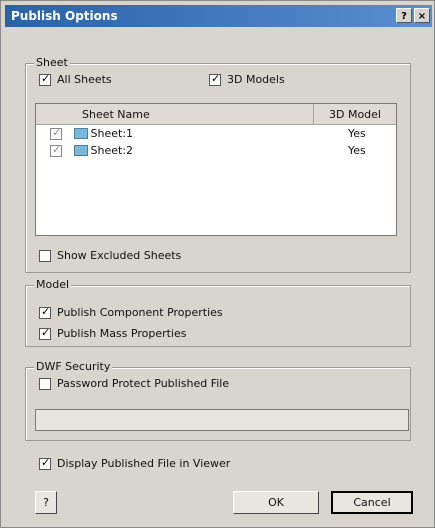 The image size is (435, 528). What do you see at coordinates (45, 463) in the screenshot?
I see `display-in-viewer-check-box` at bounding box center [45, 463].